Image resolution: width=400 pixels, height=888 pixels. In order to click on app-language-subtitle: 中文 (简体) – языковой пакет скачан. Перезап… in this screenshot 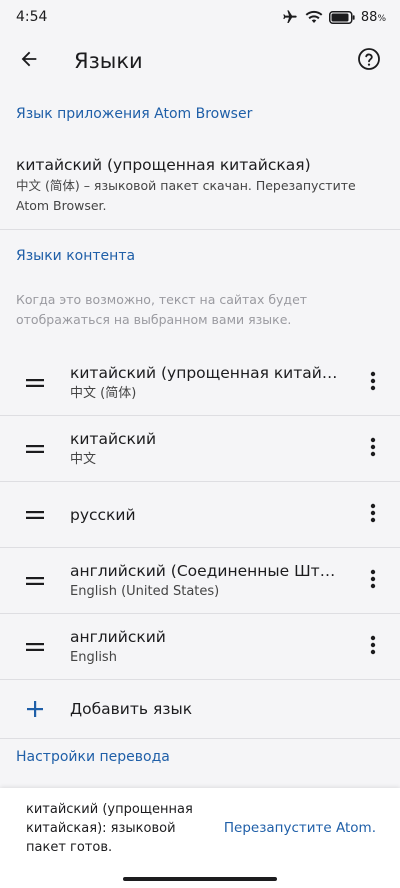, I will do `click(186, 195)`.